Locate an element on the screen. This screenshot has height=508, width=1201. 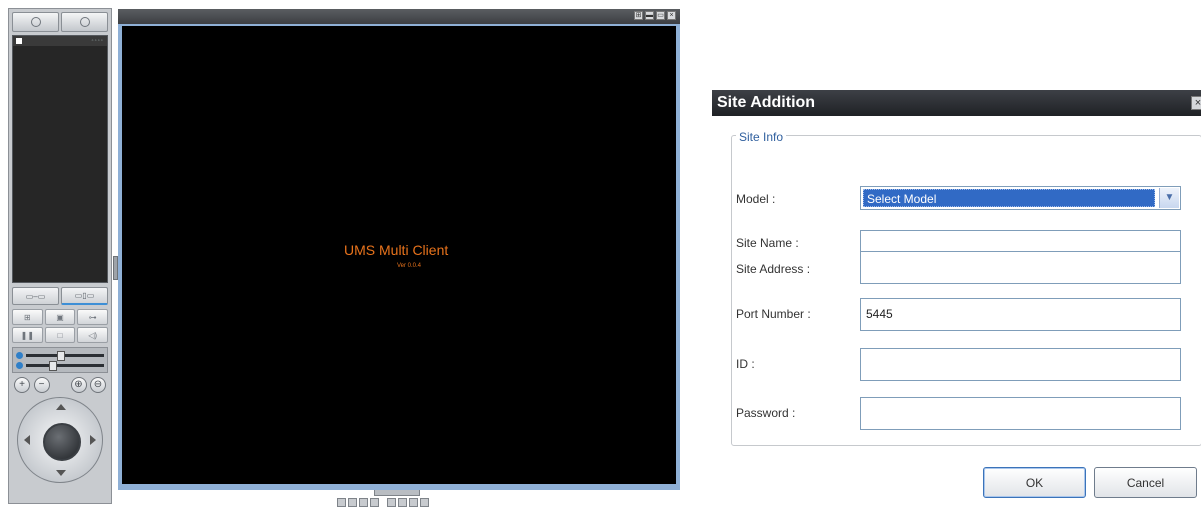
layout-4-icon is located at coordinates (352, 502).